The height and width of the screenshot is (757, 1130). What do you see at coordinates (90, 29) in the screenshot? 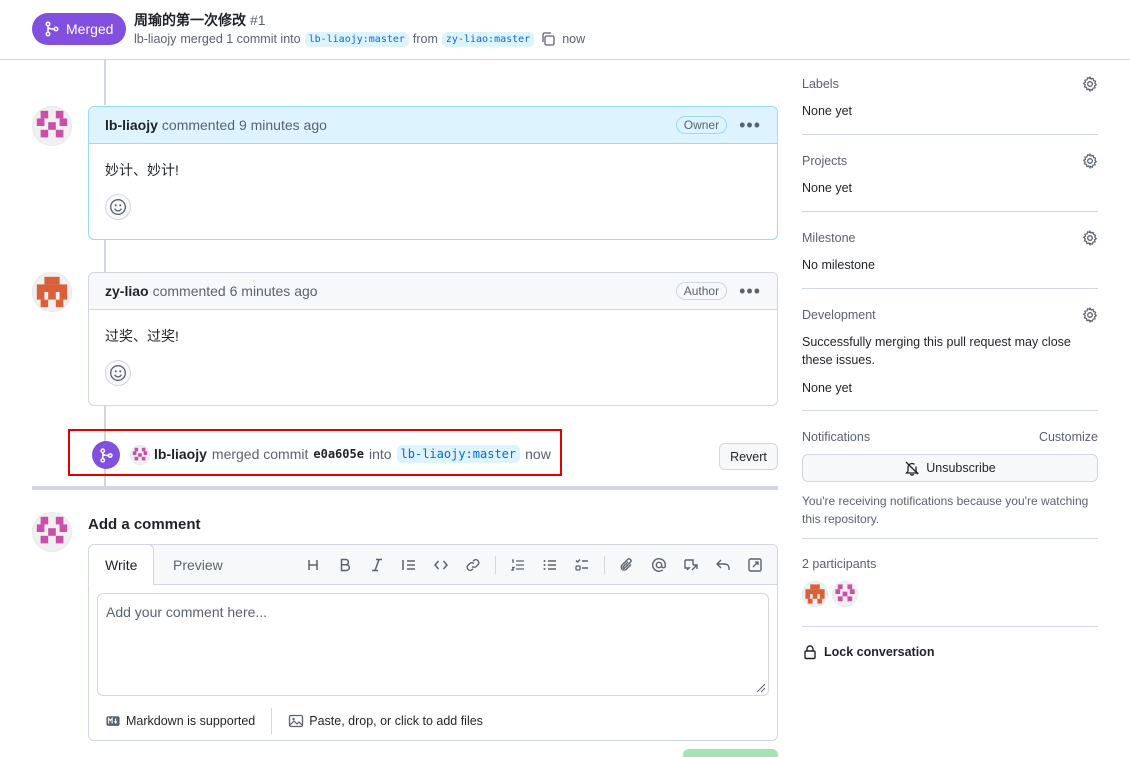
I see `merged-status-label: Merged` at bounding box center [90, 29].